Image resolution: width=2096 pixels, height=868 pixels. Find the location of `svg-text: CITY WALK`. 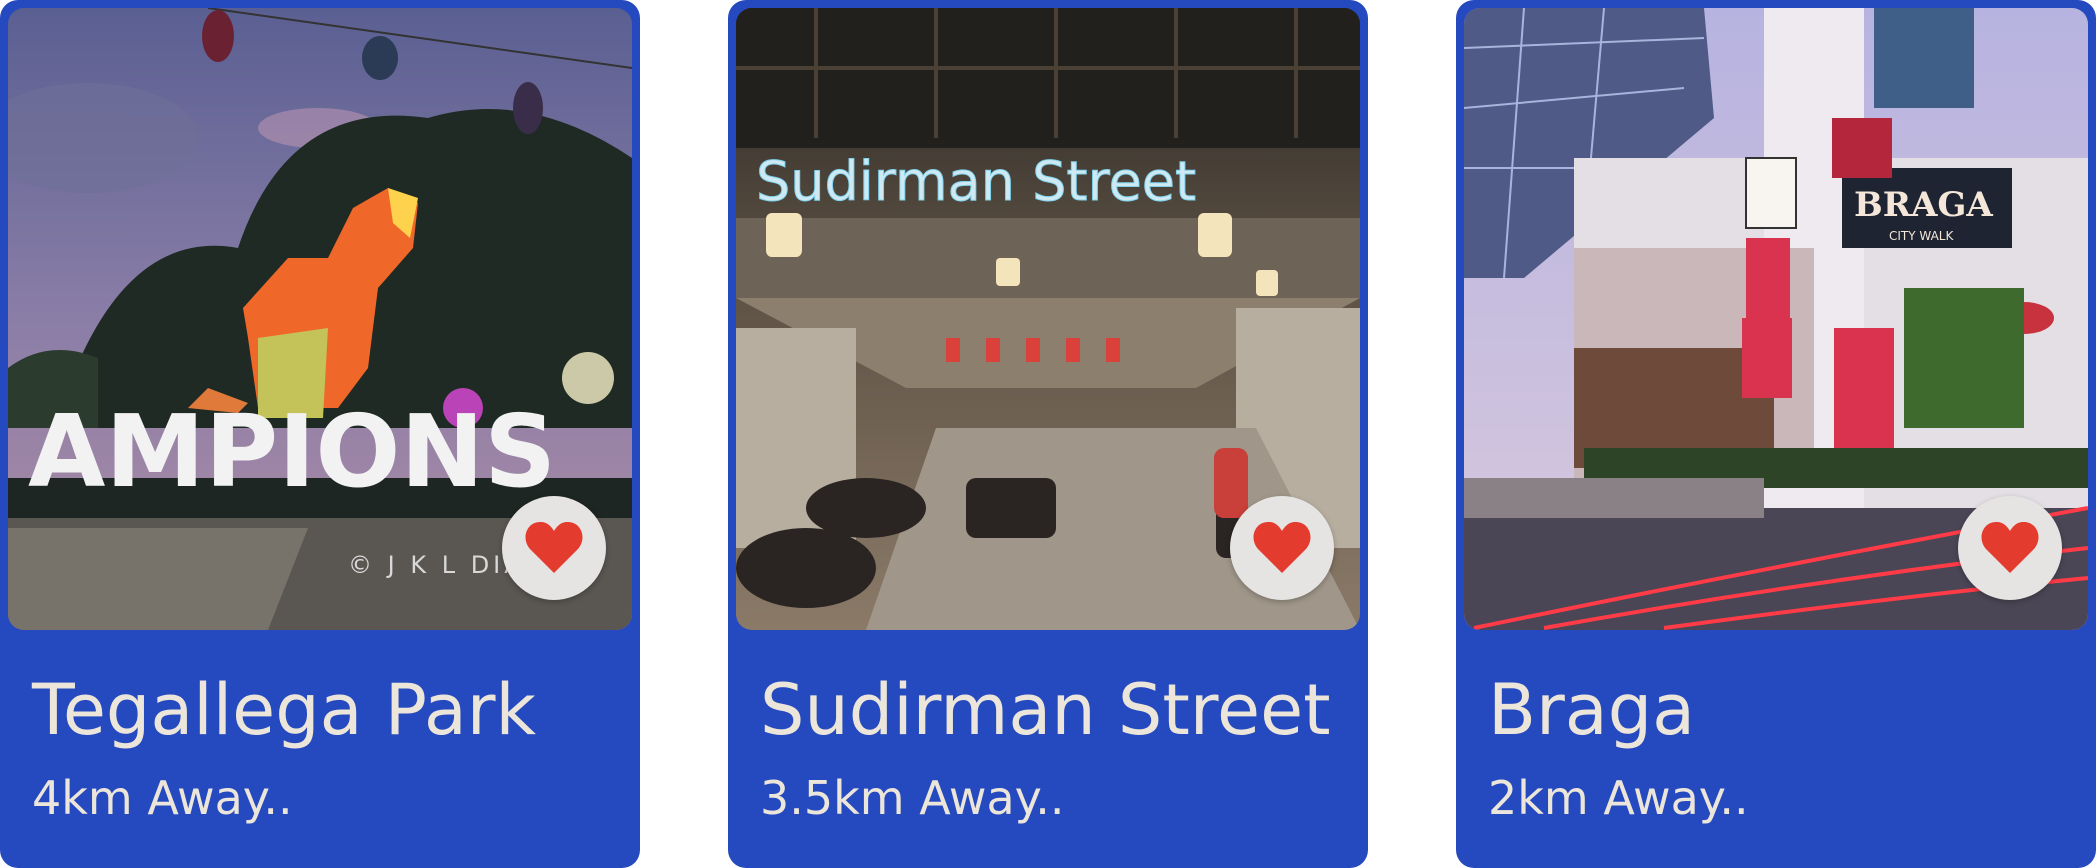

svg-text: CITY WALK is located at coordinates (1921, 236).